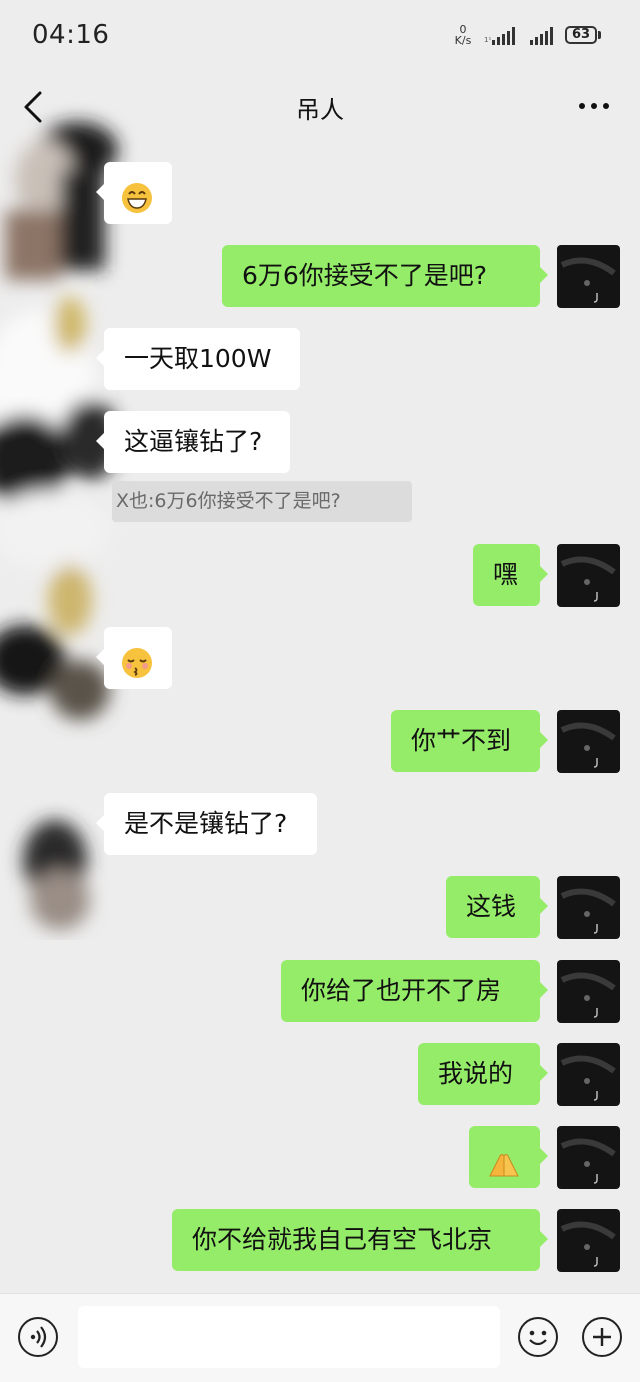 This screenshot has width=640, height=1382. Describe the element at coordinates (488, 40) in the screenshot. I see `hd-icon: 1¹` at that location.